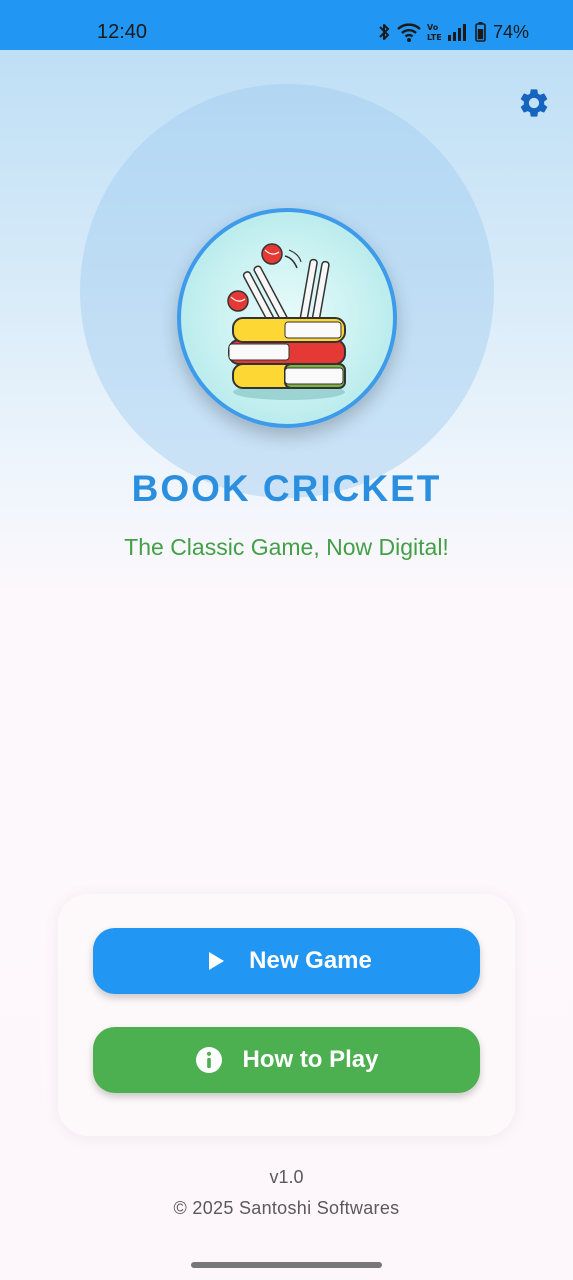  Describe the element at coordinates (456, 32) in the screenshot. I see `signal-icon` at that location.